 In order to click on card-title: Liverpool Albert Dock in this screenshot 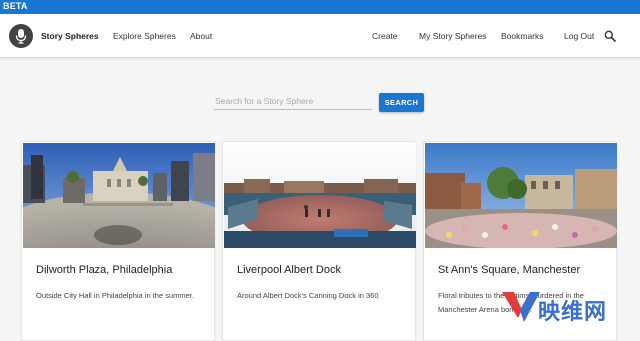, I will do `click(289, 270)`.